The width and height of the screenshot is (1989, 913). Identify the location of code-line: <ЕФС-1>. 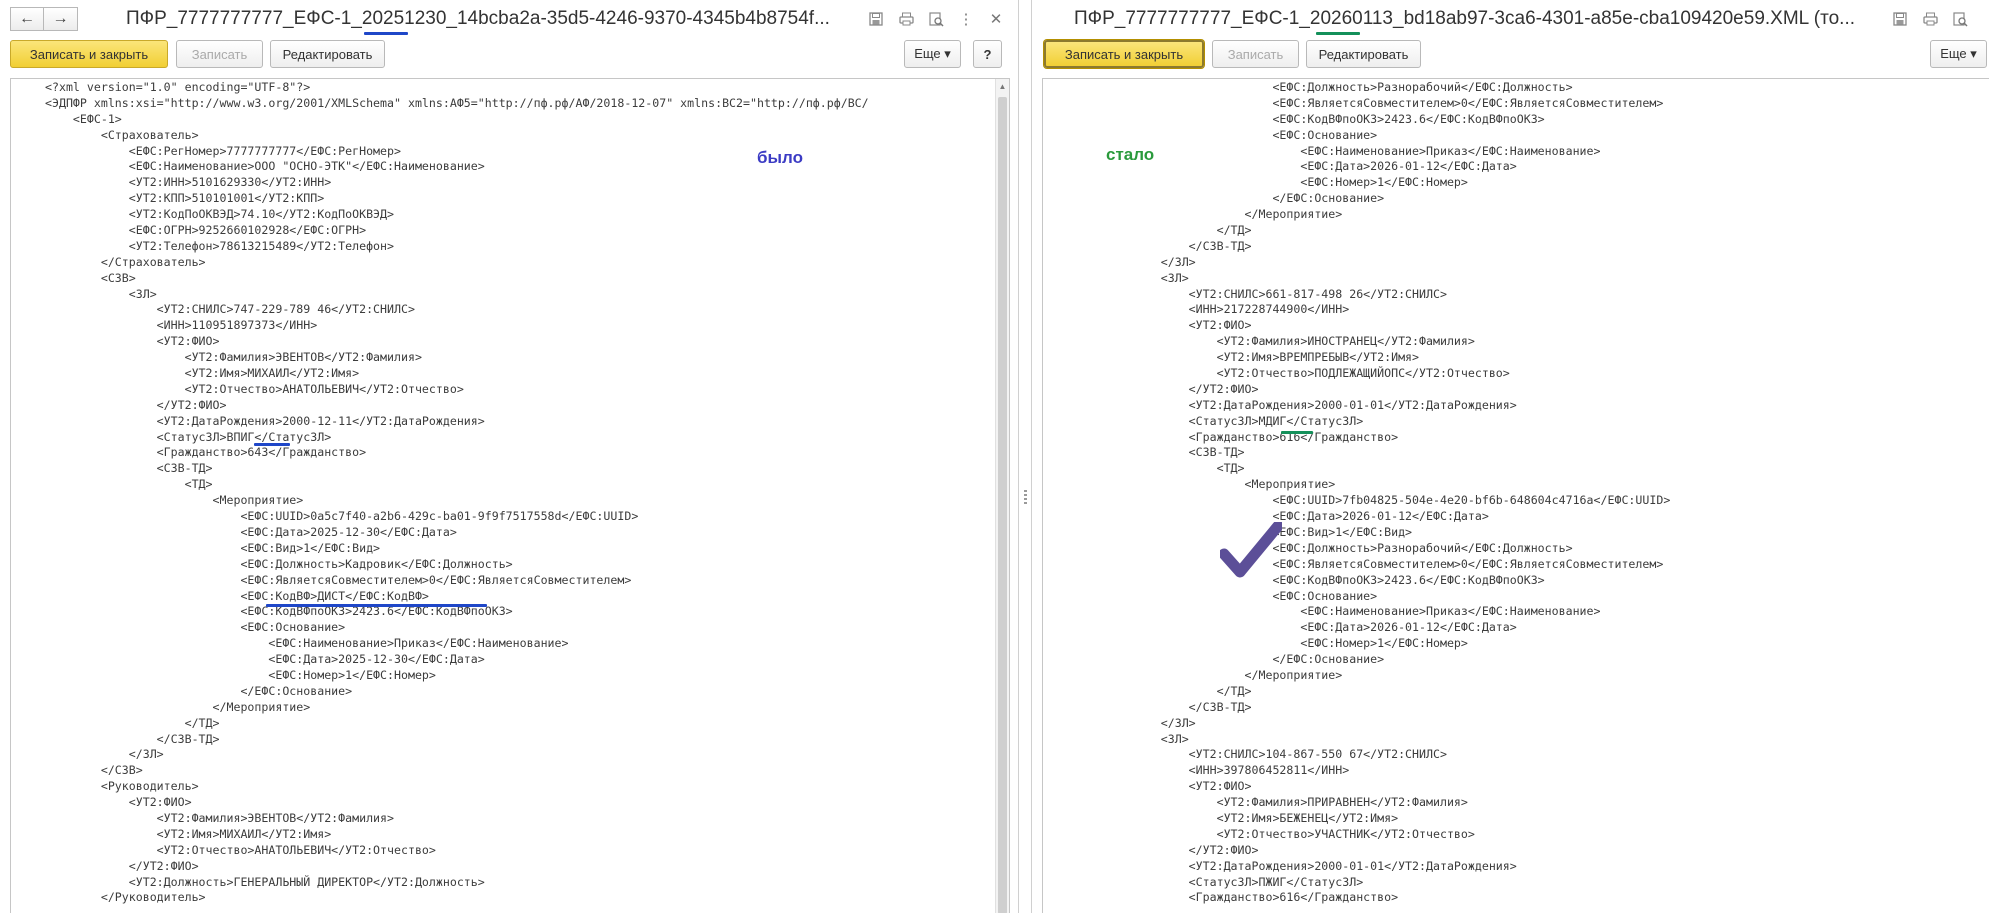
(83, 118).